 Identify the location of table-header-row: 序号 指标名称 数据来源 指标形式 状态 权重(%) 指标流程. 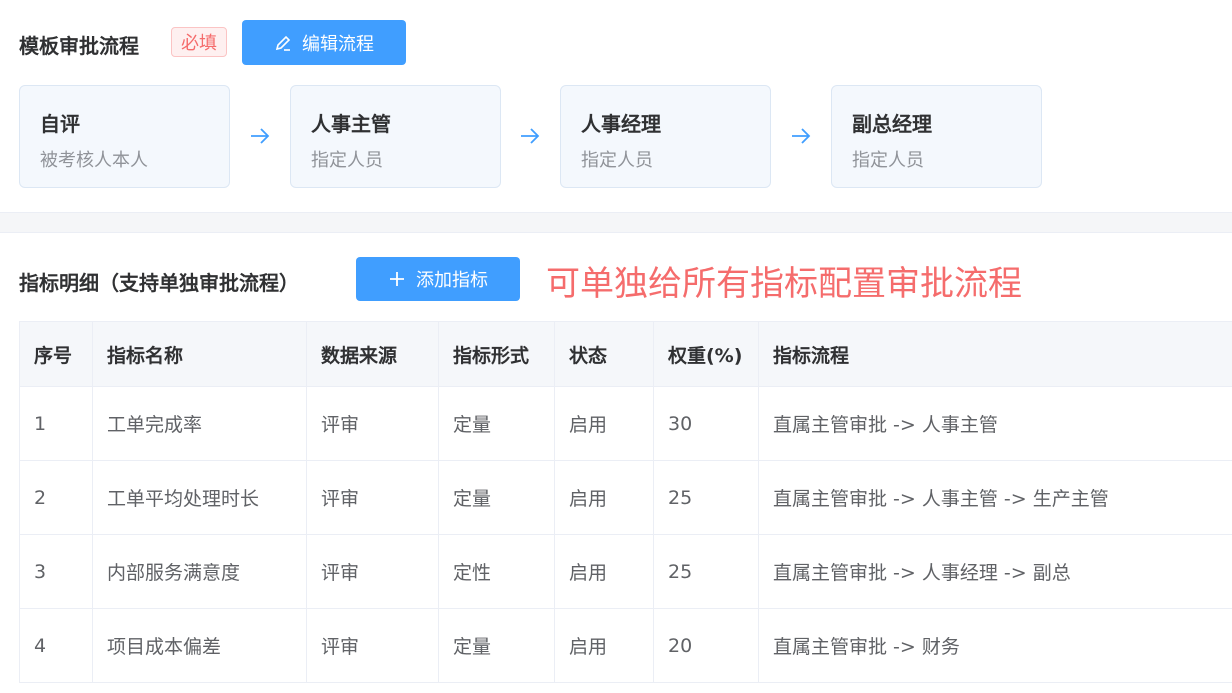
(625, 354).